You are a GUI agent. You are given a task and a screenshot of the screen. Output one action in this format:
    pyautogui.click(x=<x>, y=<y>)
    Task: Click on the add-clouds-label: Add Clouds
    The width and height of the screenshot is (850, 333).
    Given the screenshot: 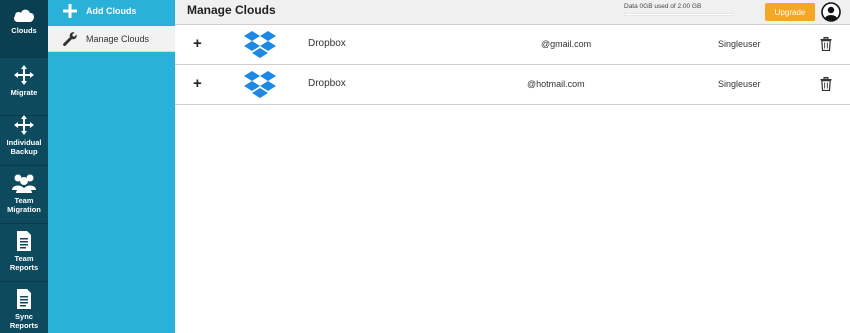 What is the action you would take?
    pyautogui.click(x=111, y=11)
    